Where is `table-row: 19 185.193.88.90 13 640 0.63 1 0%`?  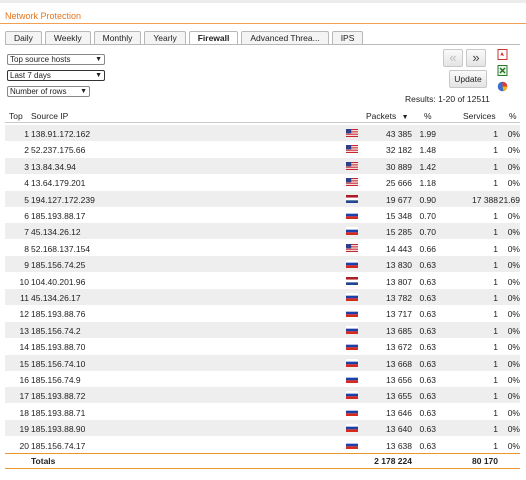 table-row: 19 185.193.88.90 13 640 0.63 1 0% is located at coordinates (262, 428).